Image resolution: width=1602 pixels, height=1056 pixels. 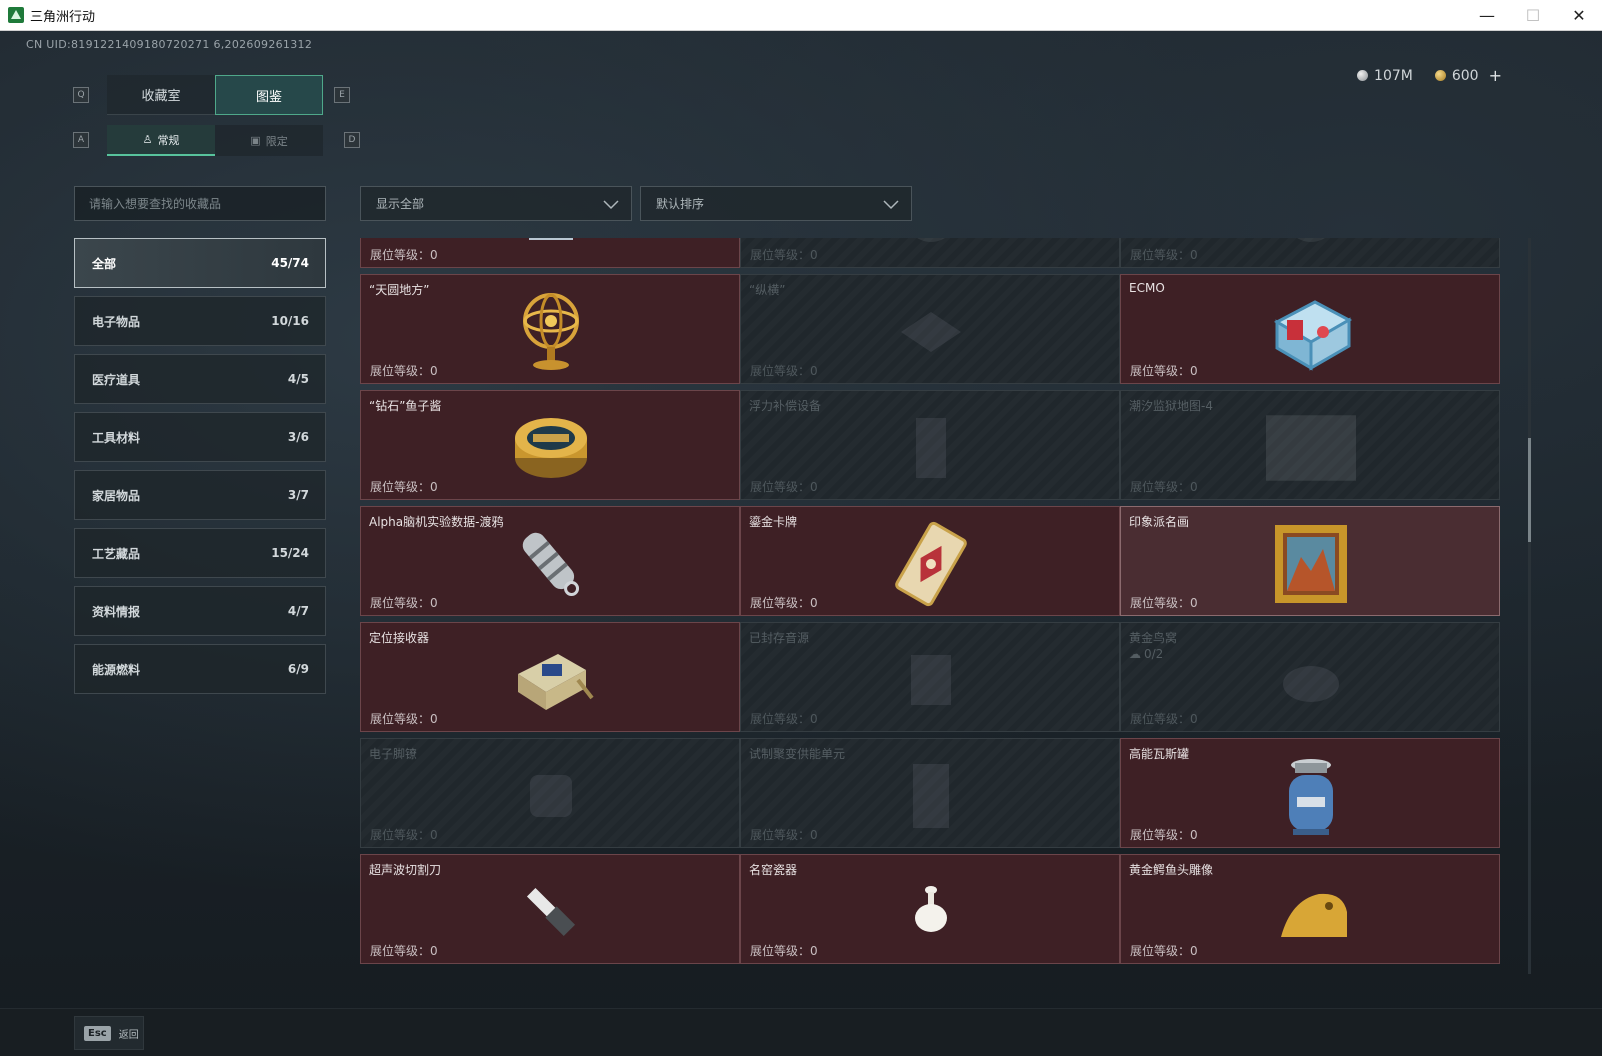 What do you see at coordinates (16, 15) in the screenshot?
I see `app-logo-icon` at bounding box center [16, 15].